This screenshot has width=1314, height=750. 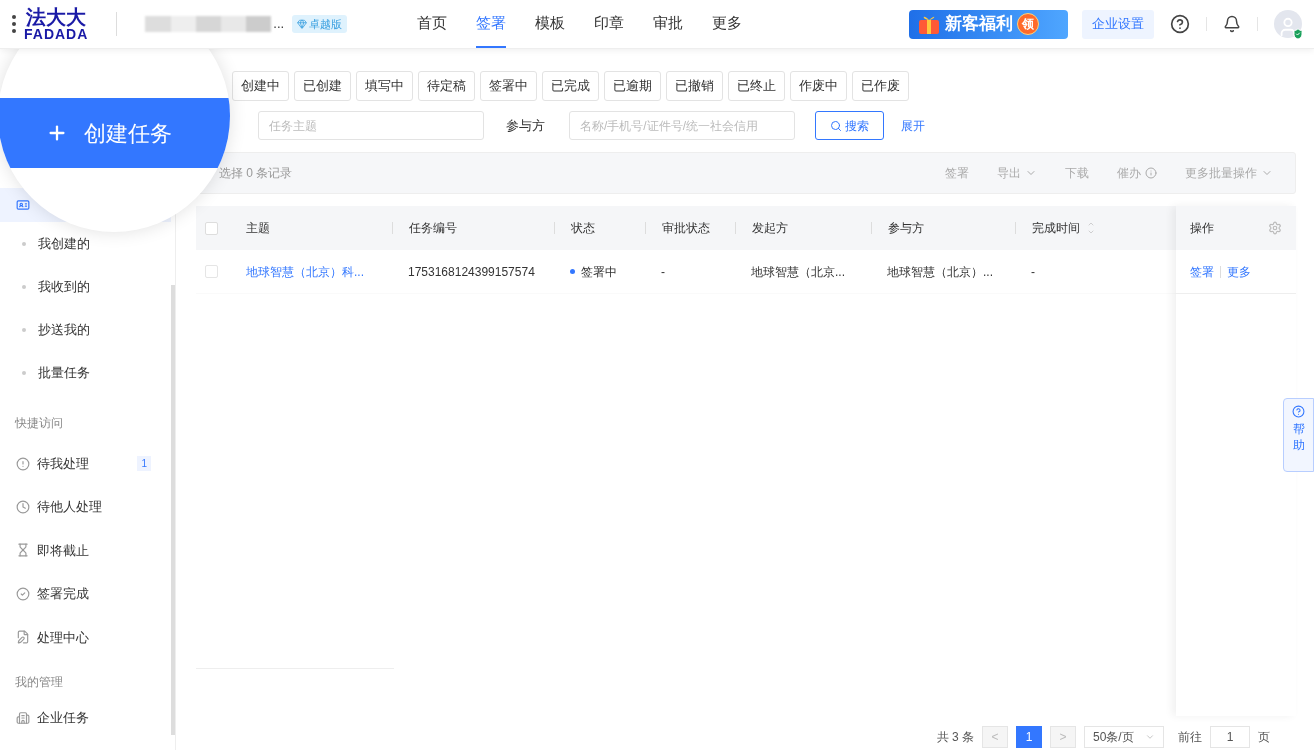 What do you see at coordinates (371, 125) in the screenshot?
I see `subject-field: 任务主题` at bounding box center [371, 125].